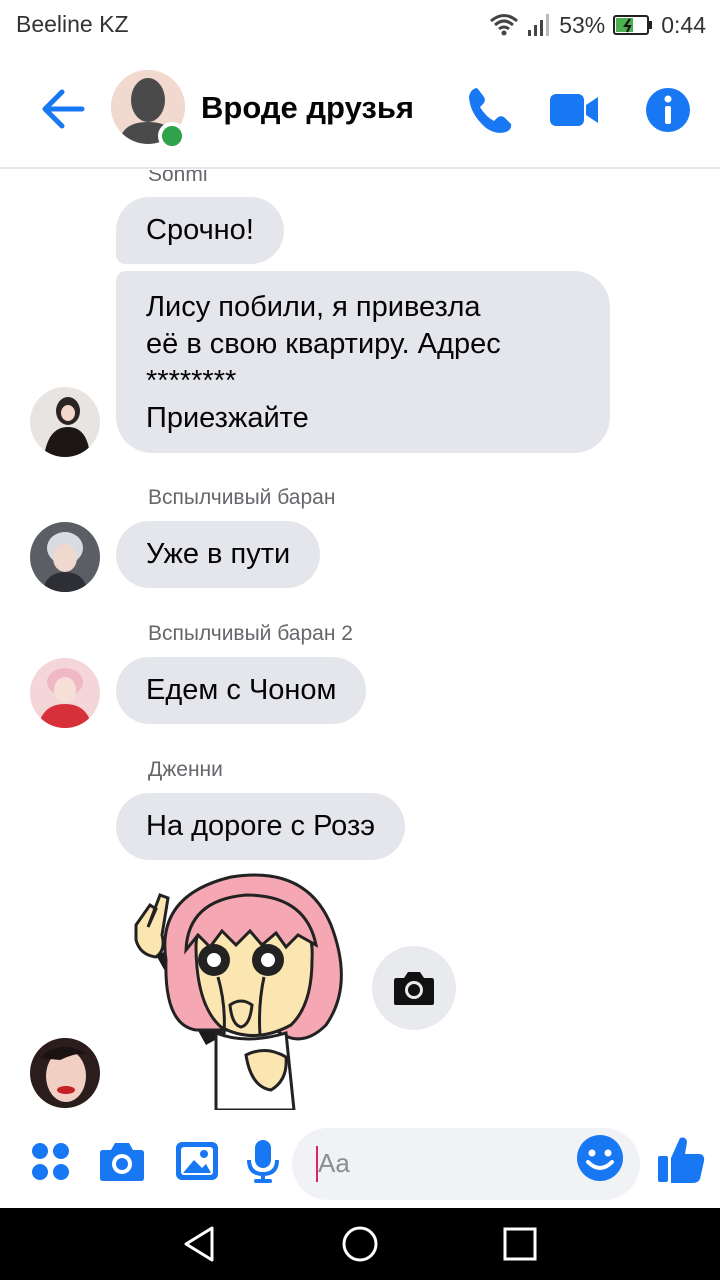 Image resolution: width=720 pixels, height=1280 pixels. I want to click on message-bubble: На дороге с Розэ, so click(261, 826).